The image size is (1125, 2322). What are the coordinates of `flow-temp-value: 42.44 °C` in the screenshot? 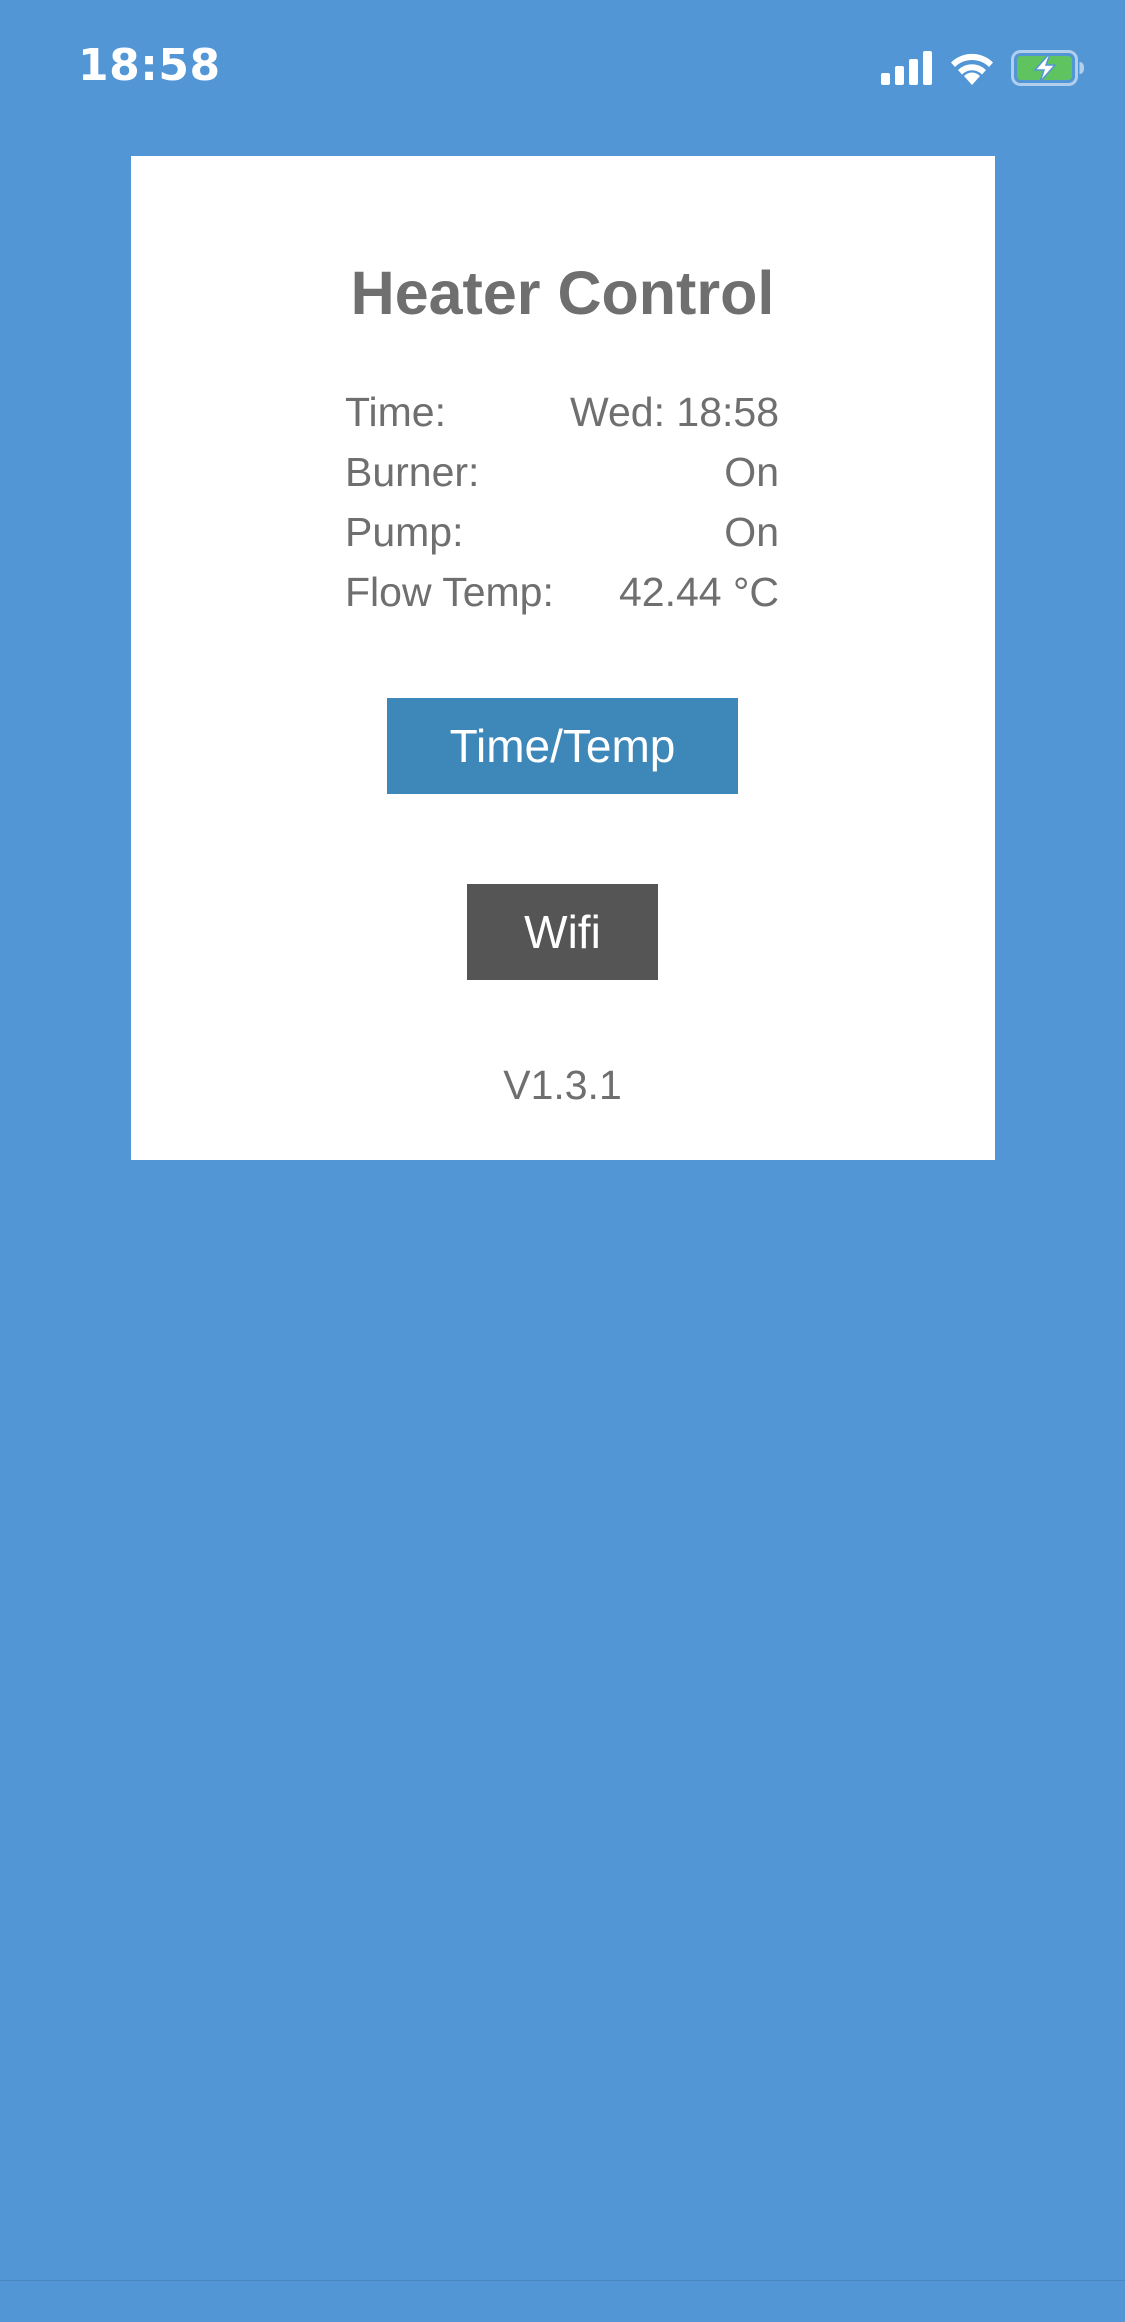 It's located at (699, 592).